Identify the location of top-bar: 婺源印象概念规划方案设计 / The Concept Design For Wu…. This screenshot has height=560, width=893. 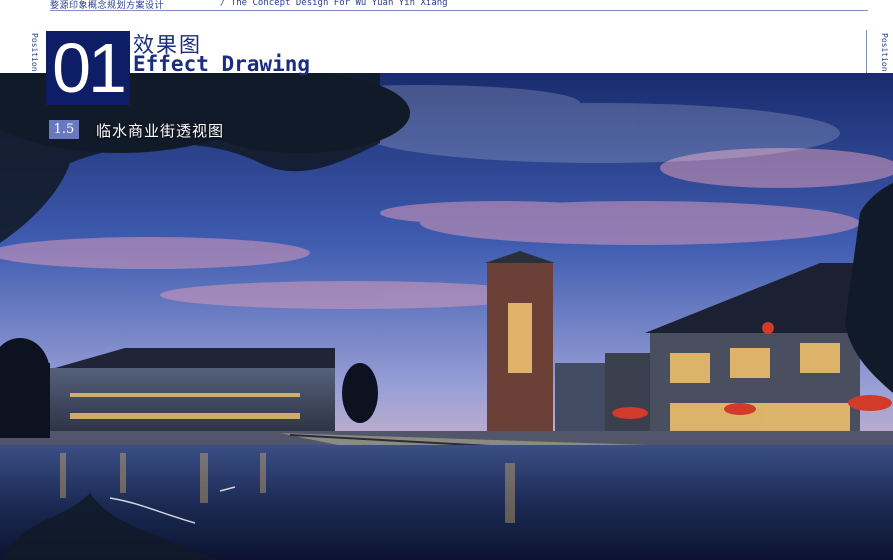
(446, 6).